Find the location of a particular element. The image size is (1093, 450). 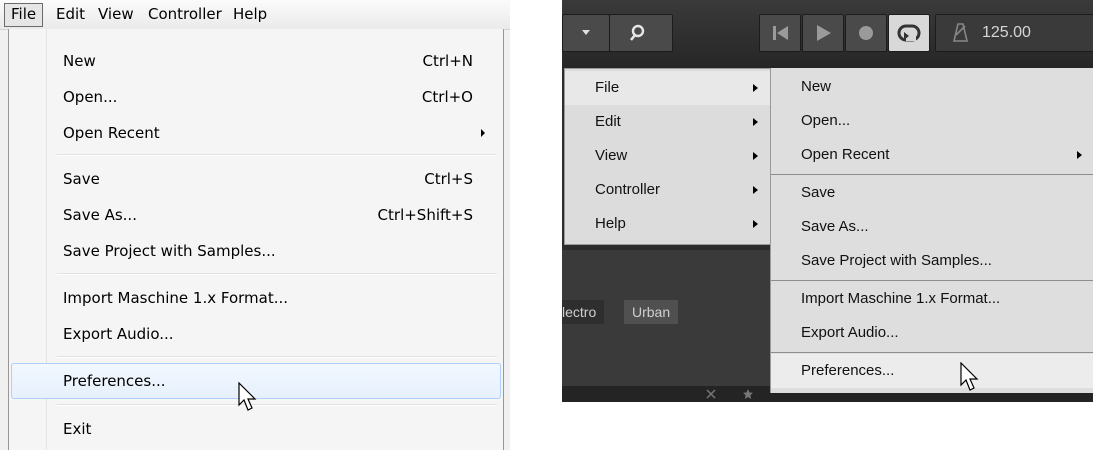

menu-item-exit: Exit is located at coordinates (255, 429).